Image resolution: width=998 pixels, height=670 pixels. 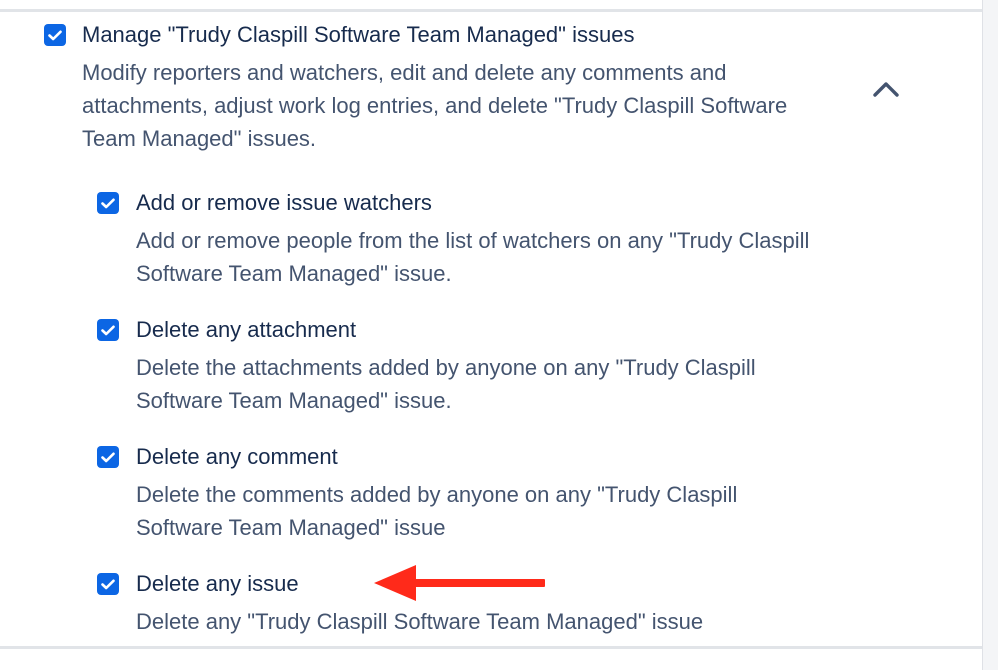 I want to click on delete-issue-title: Delete any issue, so click(x=217, y=583).